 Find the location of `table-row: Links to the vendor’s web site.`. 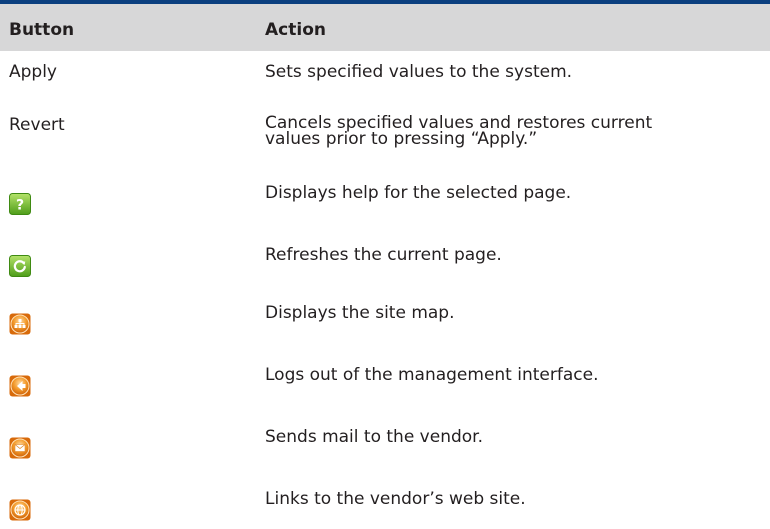

table-row: Links to the vendor’s web site. is located at coordinates (385, 509).